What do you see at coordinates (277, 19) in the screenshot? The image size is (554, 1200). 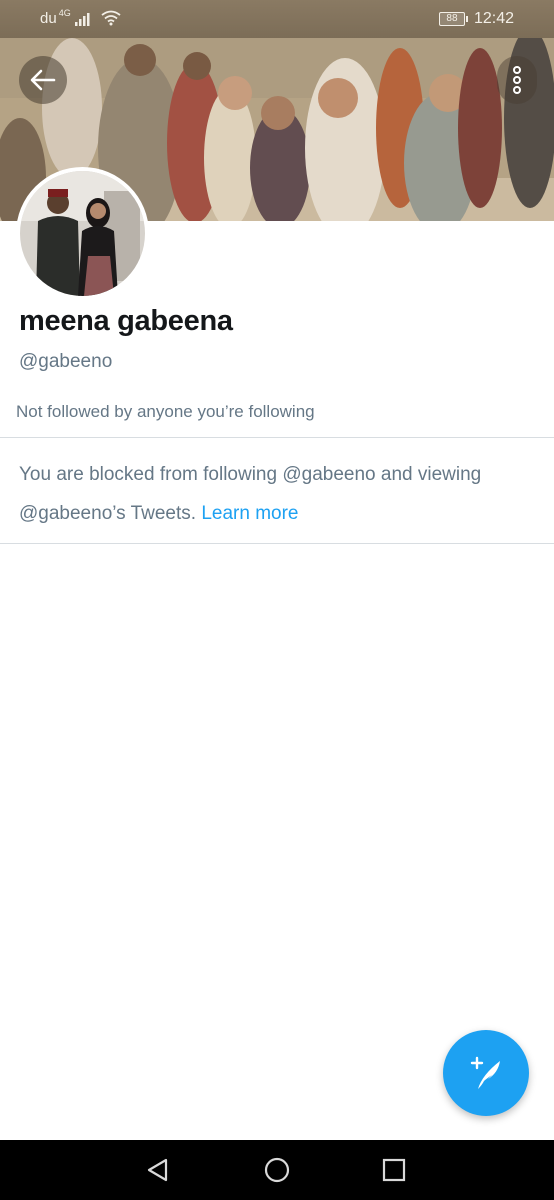 I see `status-bar: du 4G 88 12:42` at bounding box center [277, 19].